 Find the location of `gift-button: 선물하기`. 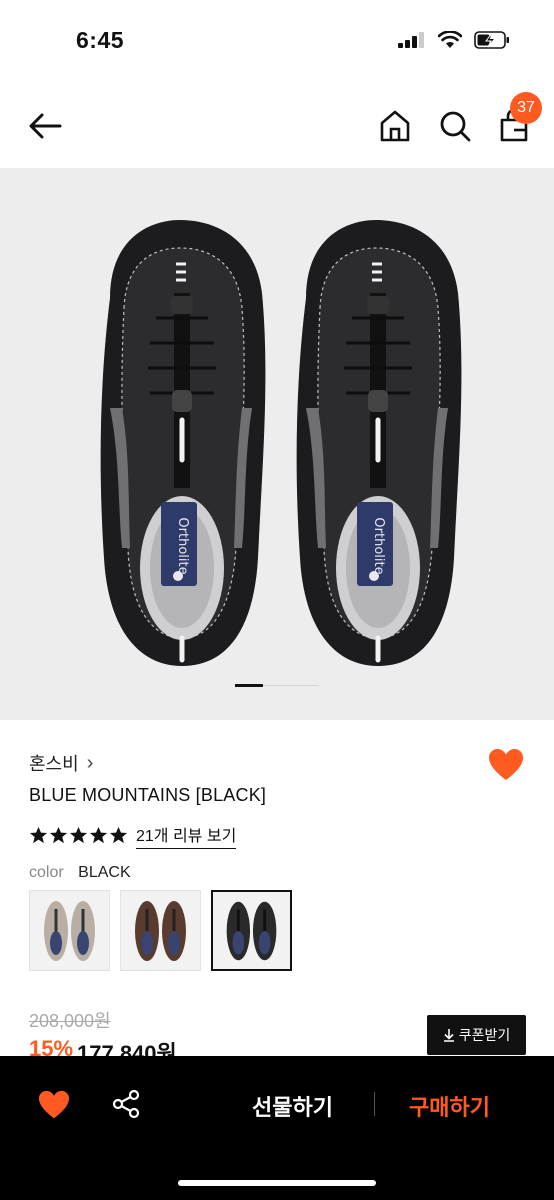

gift-button: 선물하기 is located at coordinates (292, 1106).